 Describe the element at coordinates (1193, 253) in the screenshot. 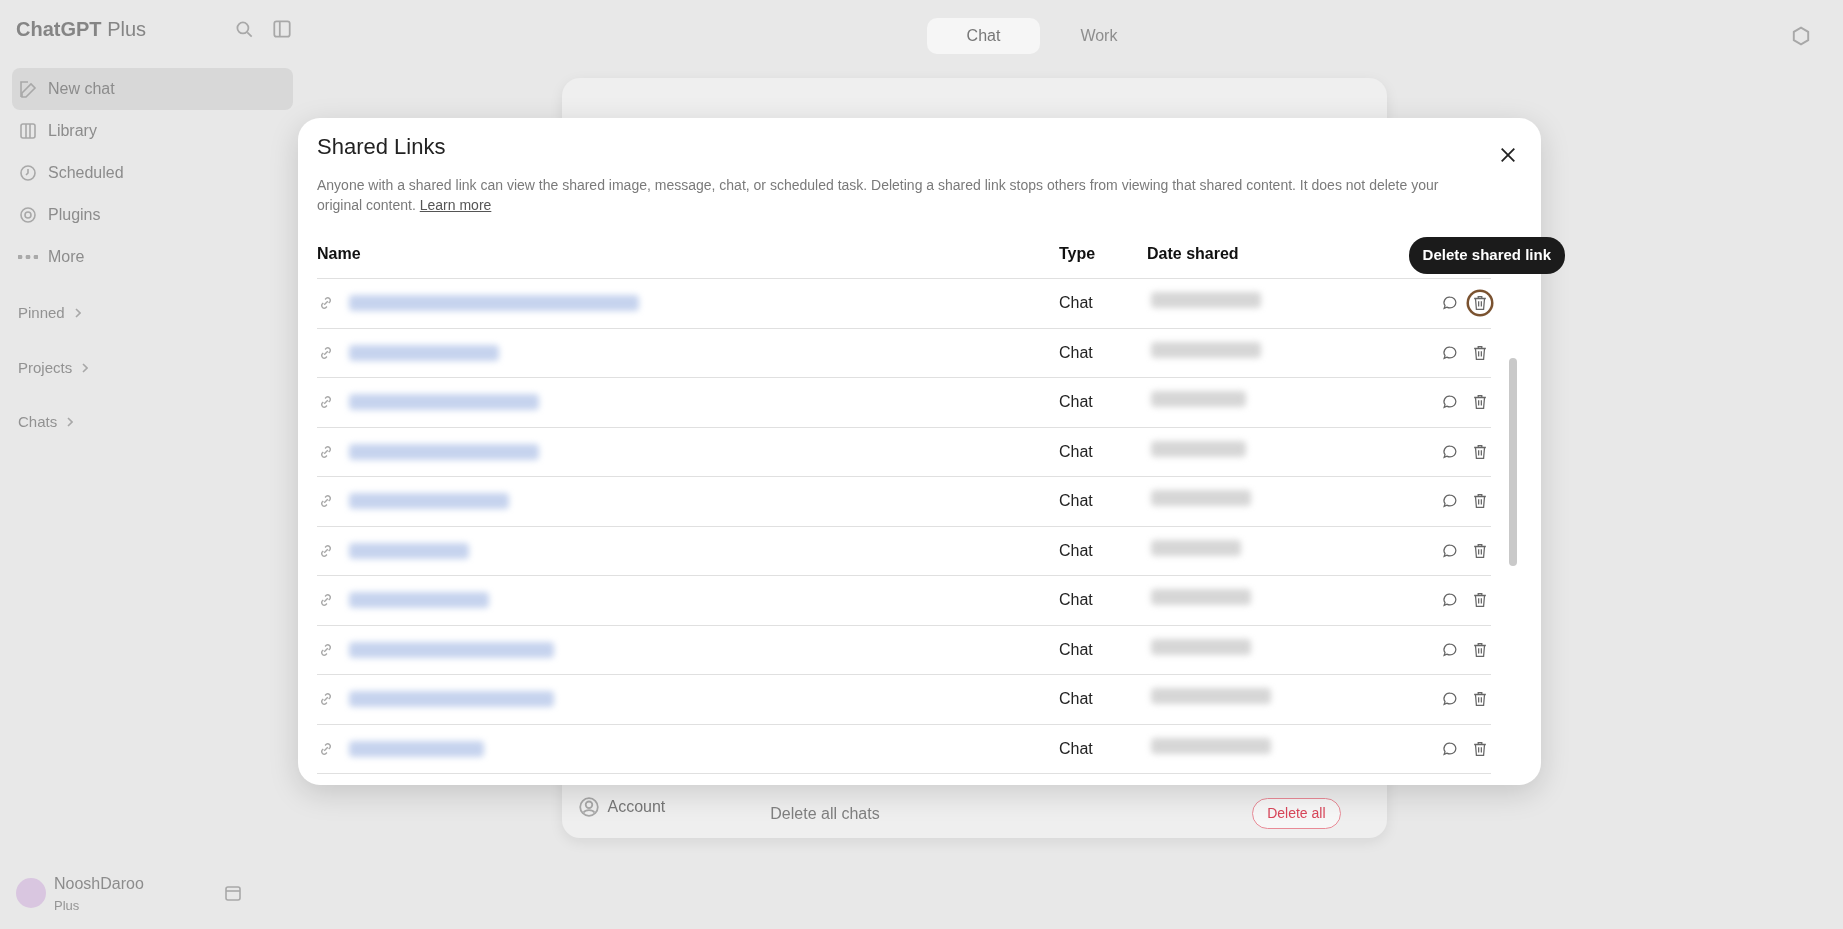

I see `column-header: Date shared` at that location.